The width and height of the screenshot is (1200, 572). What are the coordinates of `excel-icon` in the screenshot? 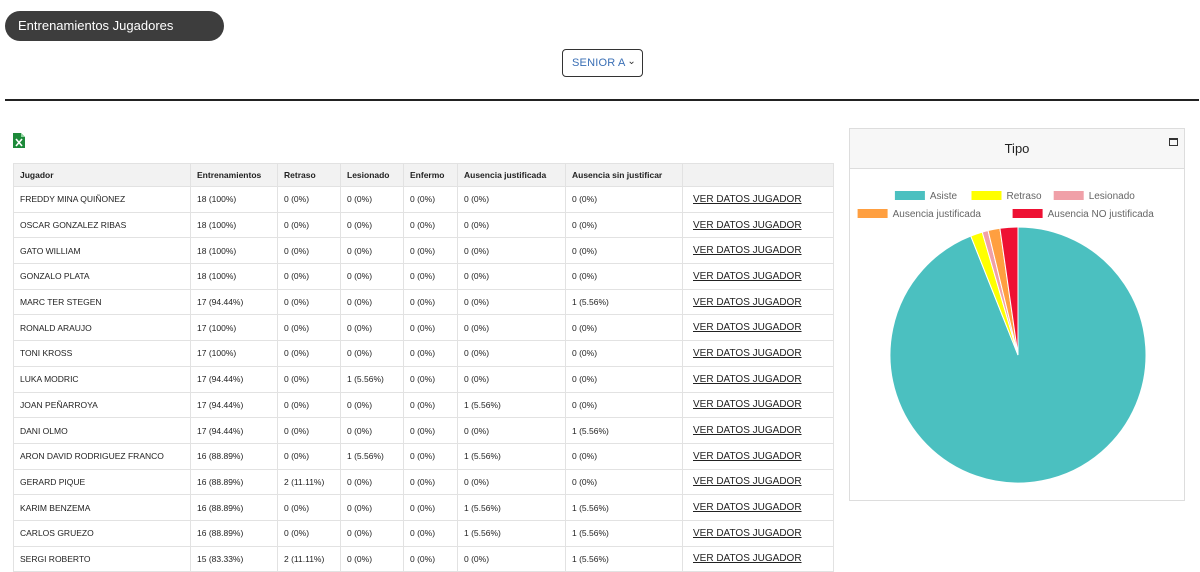 It's located at (19, 140).